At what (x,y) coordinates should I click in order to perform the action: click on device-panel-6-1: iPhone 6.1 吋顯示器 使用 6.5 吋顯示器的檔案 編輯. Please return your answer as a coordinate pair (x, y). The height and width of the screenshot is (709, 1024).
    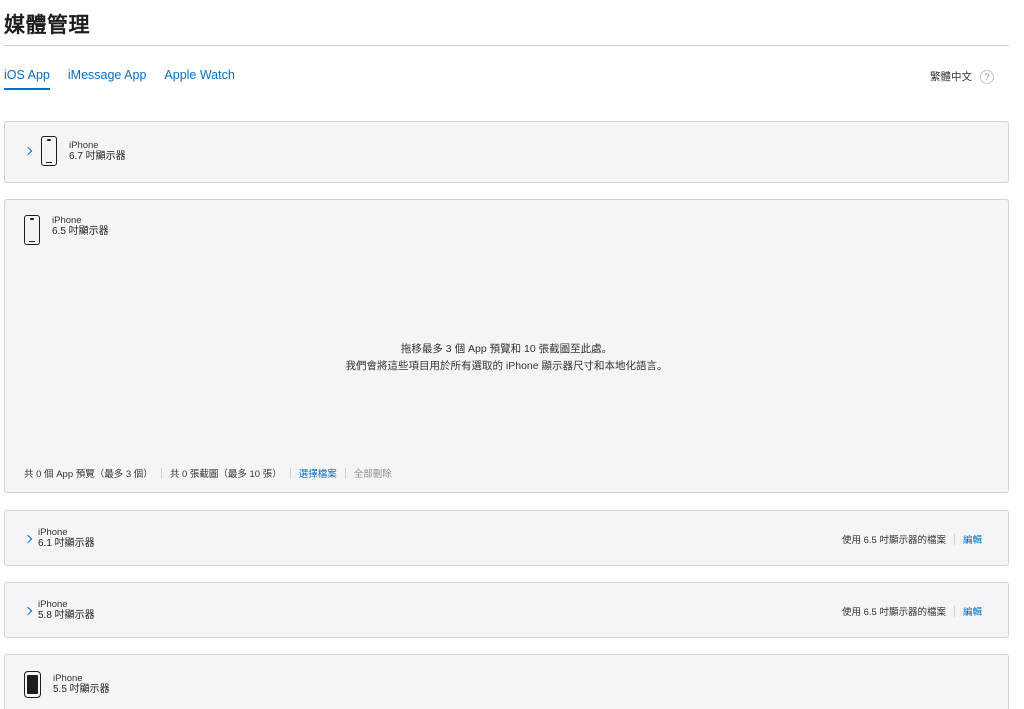
    Looking at the image, I should click on (506, 538).